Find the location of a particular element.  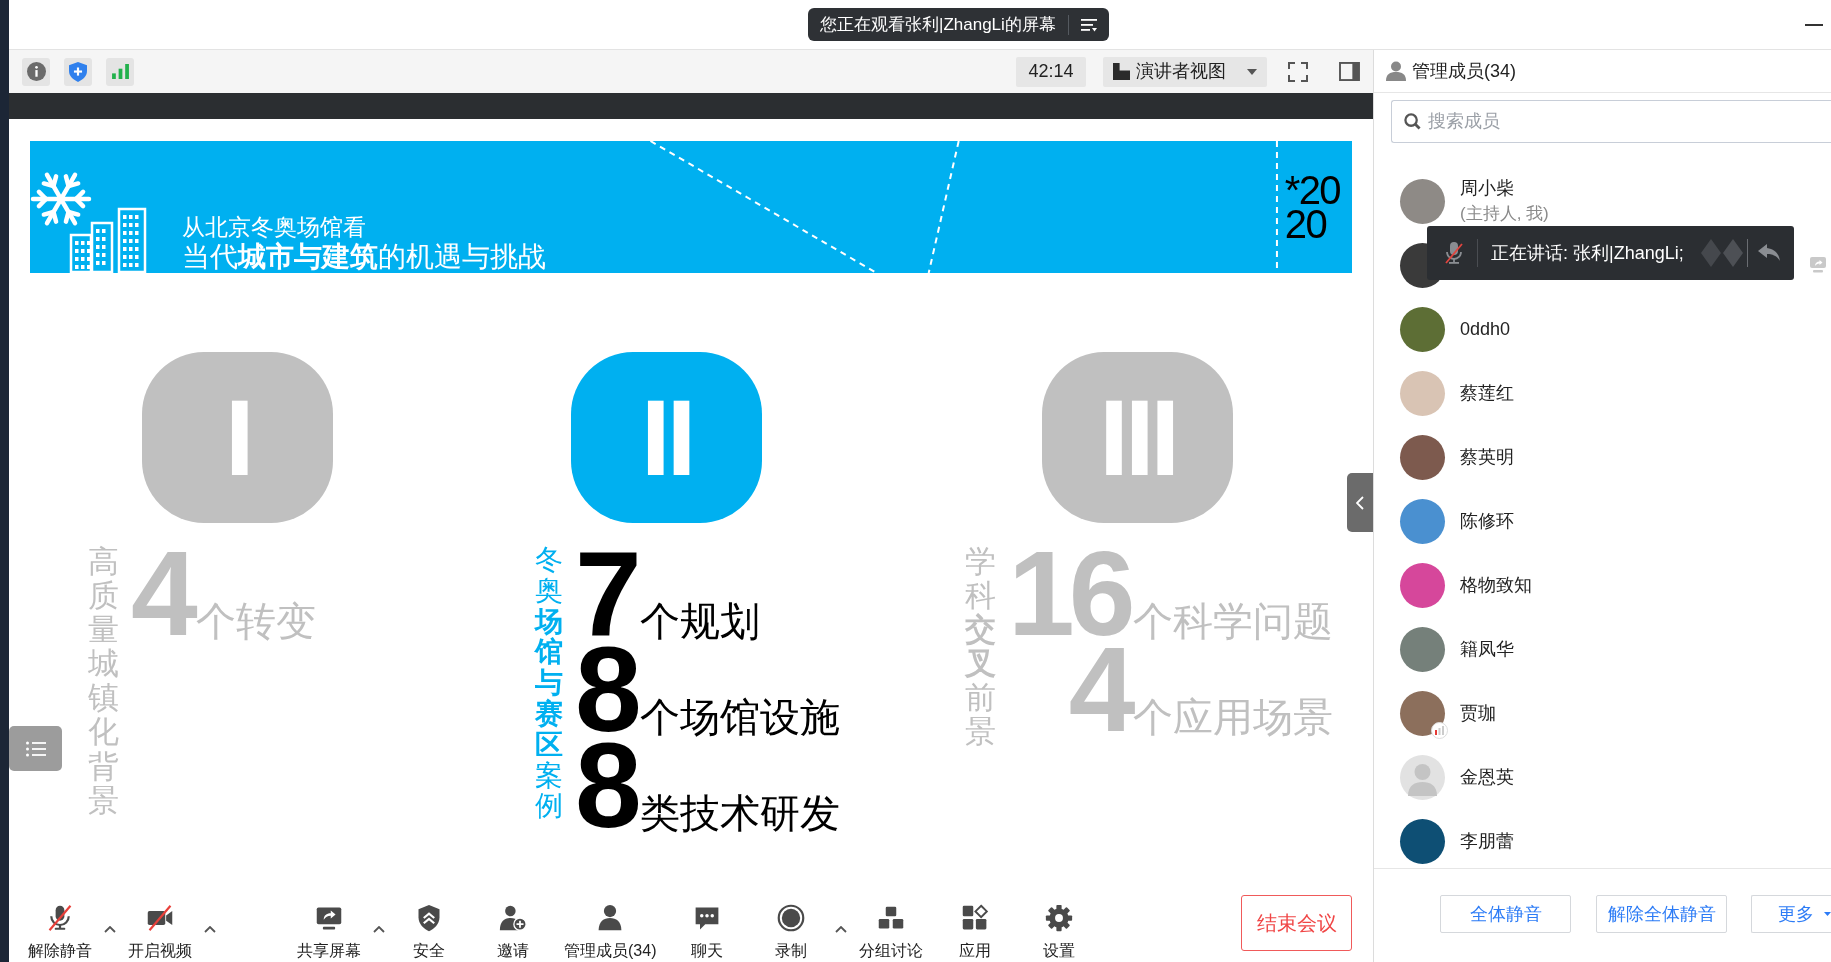

chat-button: 聊天 is located at coordinates (707, 919).